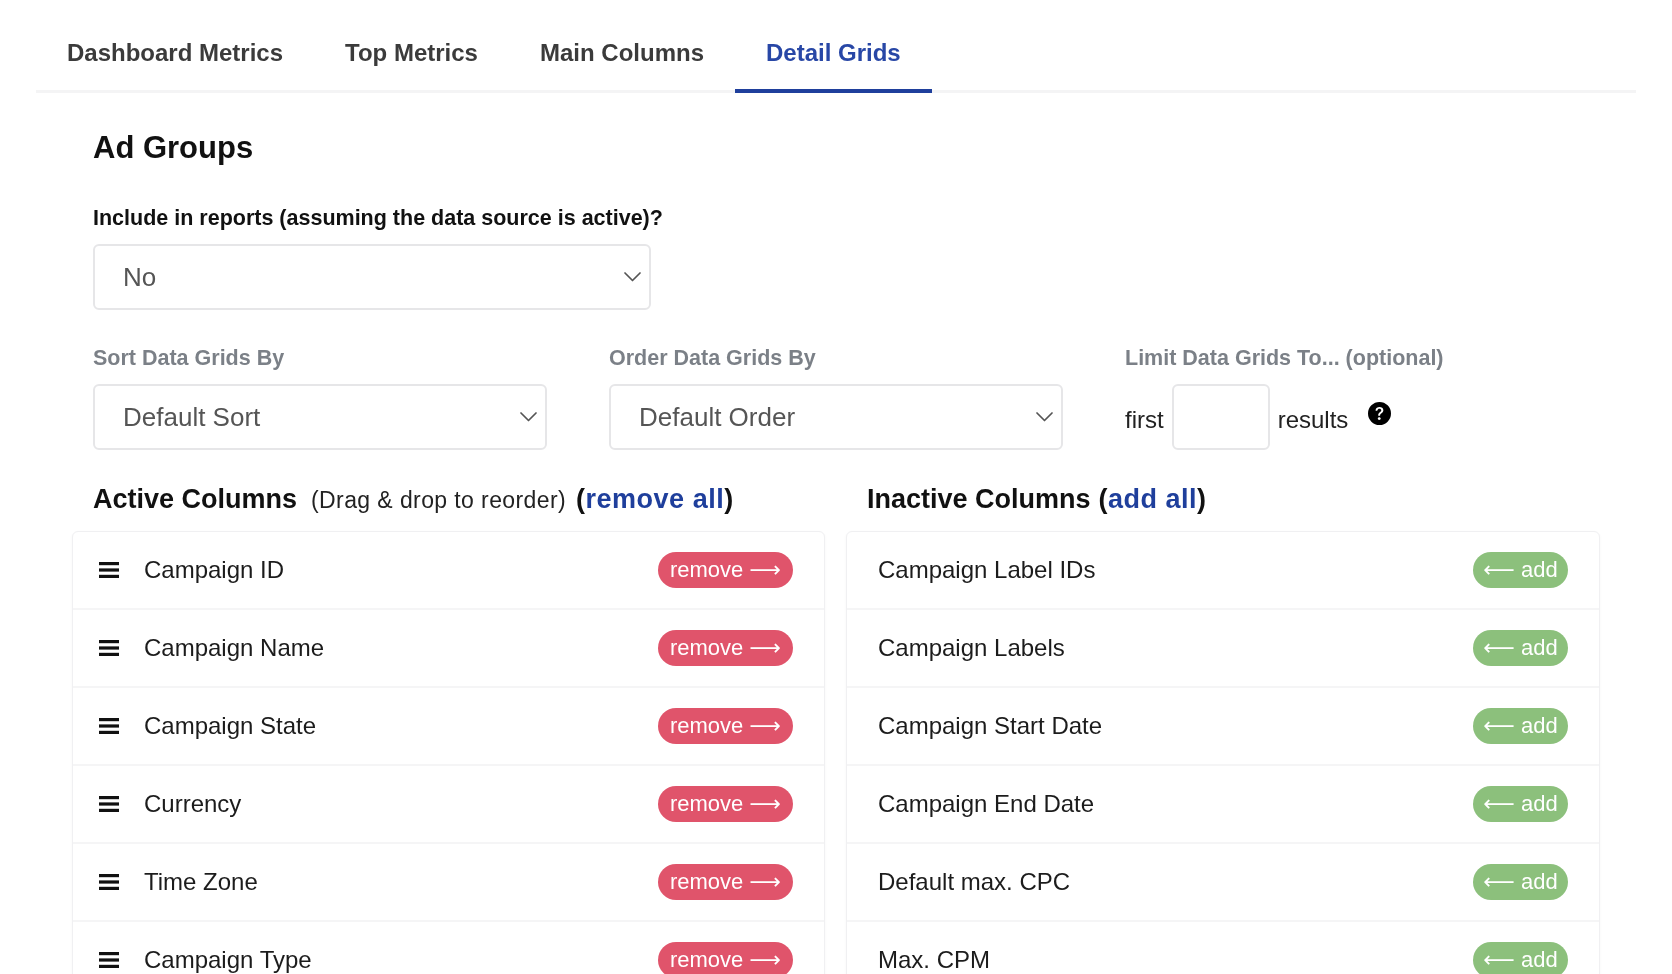 The width and height of the screenshot is (1672, 974). I want to click on field-label: Sort Data Grids By, so click(189, 358).